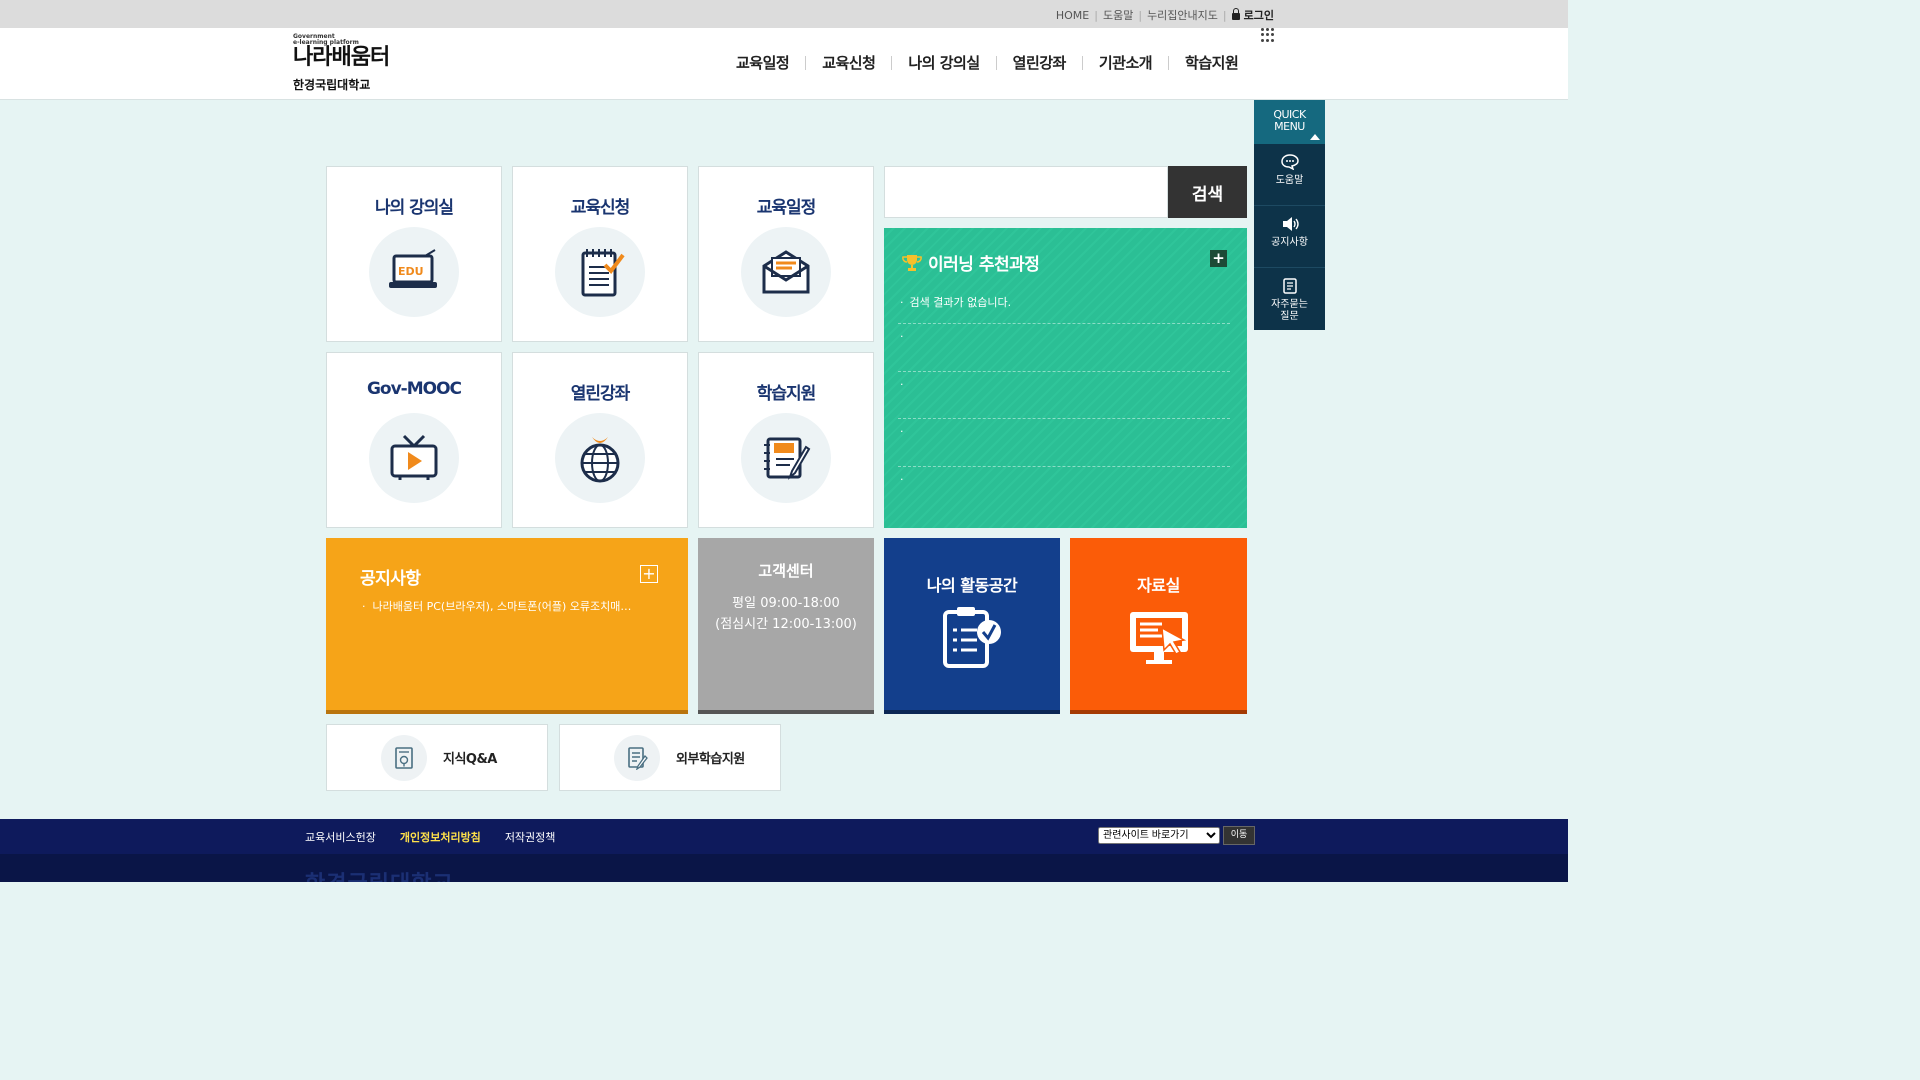 The image size is (1920, 1080). Describe the element at coordinates (786, 614) in the screenshot. I see `customer-center-hours: 평일 09:00-18:00 (점심시간 12:00-13:00)` at that location.